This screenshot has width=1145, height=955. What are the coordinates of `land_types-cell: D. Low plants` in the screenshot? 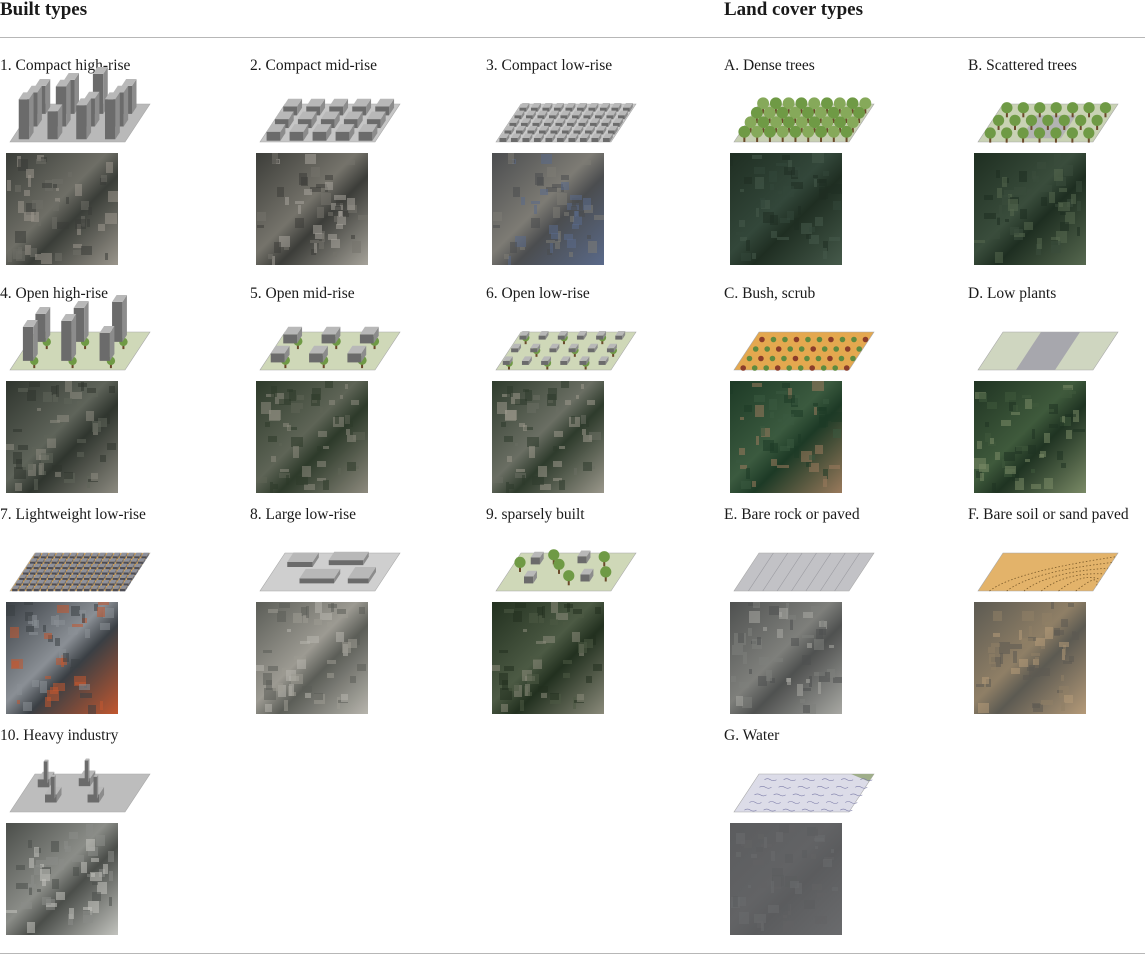 It's located at (1056, 396).